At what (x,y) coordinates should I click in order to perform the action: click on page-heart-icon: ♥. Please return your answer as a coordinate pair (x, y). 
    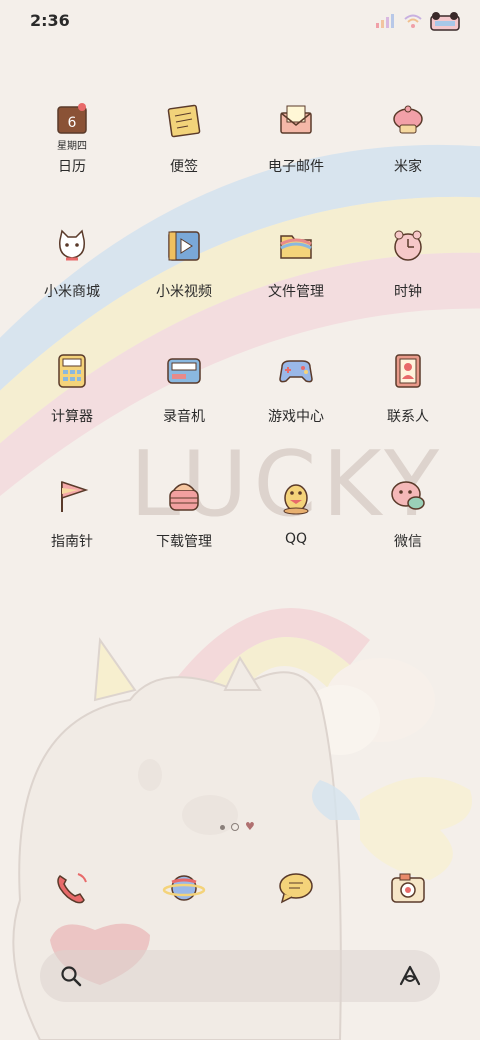
    Looking at the image, I should click on (250, 826).